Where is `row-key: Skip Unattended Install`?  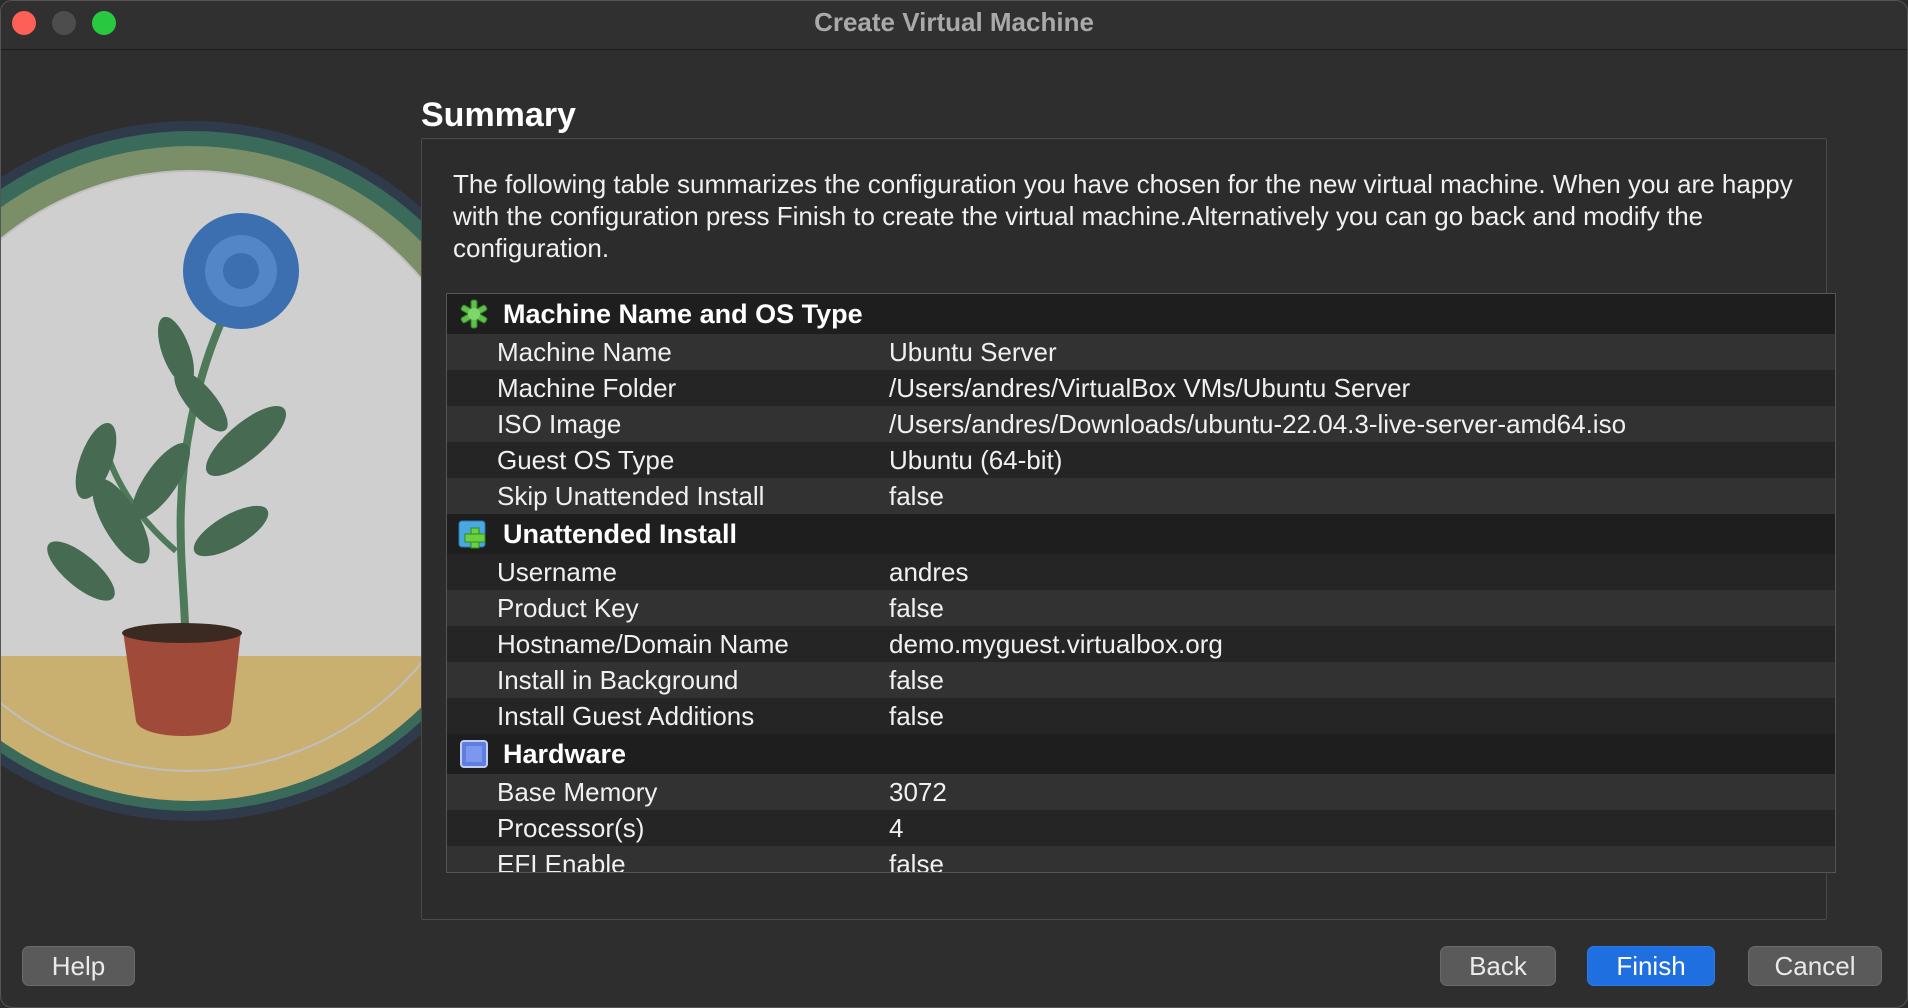 row-key: Skip Unattended Install is located at coordinates (631, 495).